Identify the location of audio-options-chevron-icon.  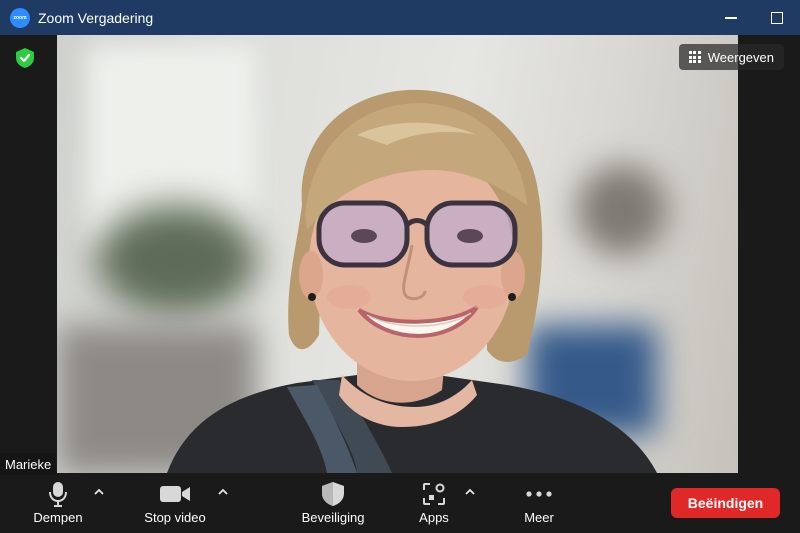
(99, 491).